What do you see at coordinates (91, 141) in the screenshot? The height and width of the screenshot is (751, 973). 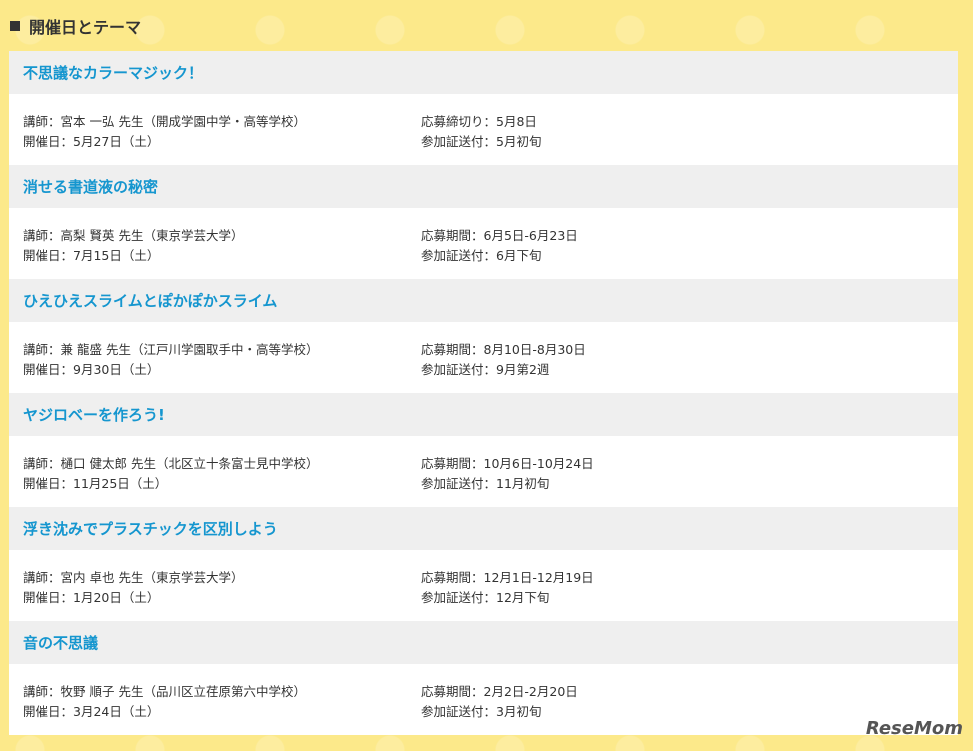 I see `event-date: 開催日：5月27日（土）` at bounding box center [91, 141].